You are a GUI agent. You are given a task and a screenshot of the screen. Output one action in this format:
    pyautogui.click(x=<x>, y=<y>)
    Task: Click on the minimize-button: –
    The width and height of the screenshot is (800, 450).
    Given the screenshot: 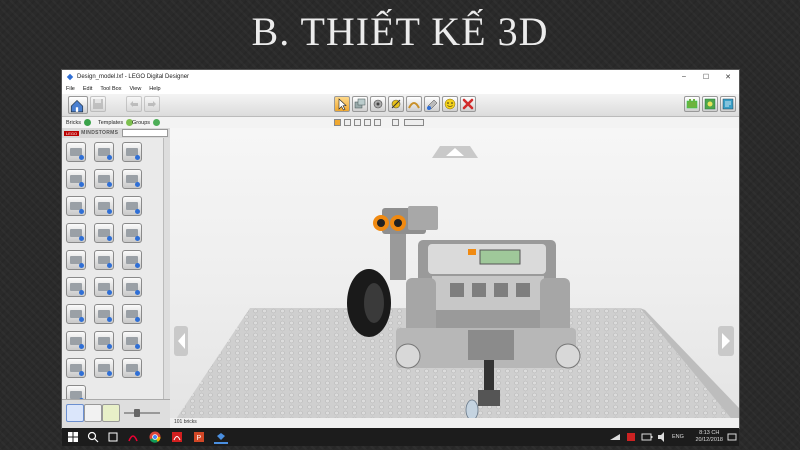 What is the action you would take?
    pyautogui.click(x=684, y=77)
    